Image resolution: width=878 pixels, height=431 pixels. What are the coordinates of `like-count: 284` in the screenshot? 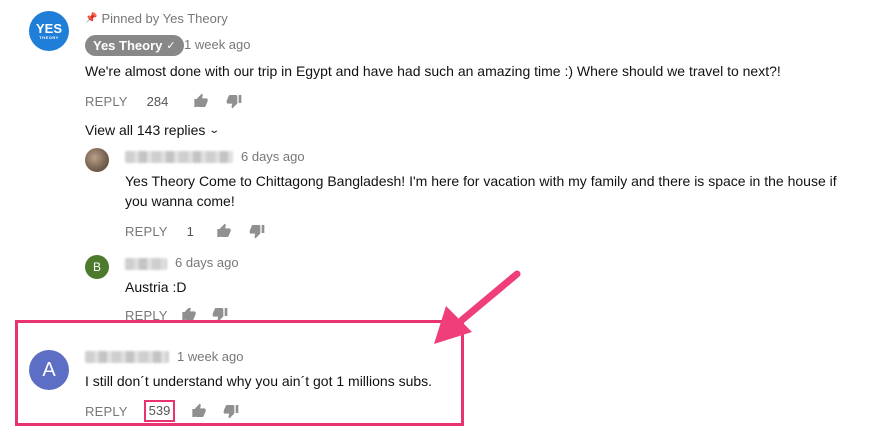 It's located at (157, 101).